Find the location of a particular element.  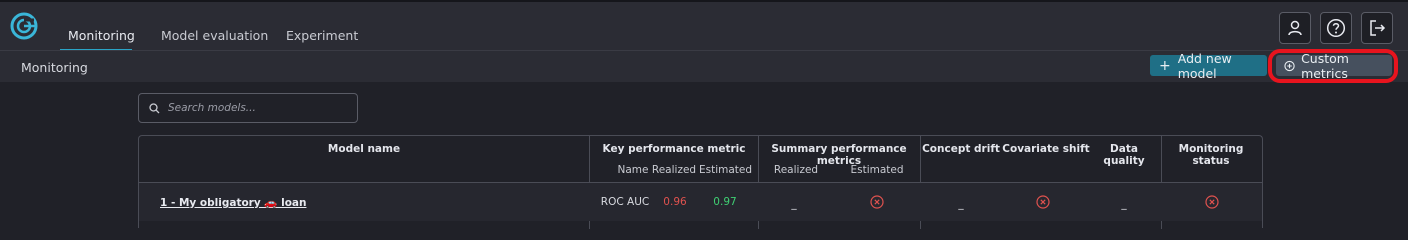

custom-metrics-label: Custom metrics is located at coordinates (1325, 65).